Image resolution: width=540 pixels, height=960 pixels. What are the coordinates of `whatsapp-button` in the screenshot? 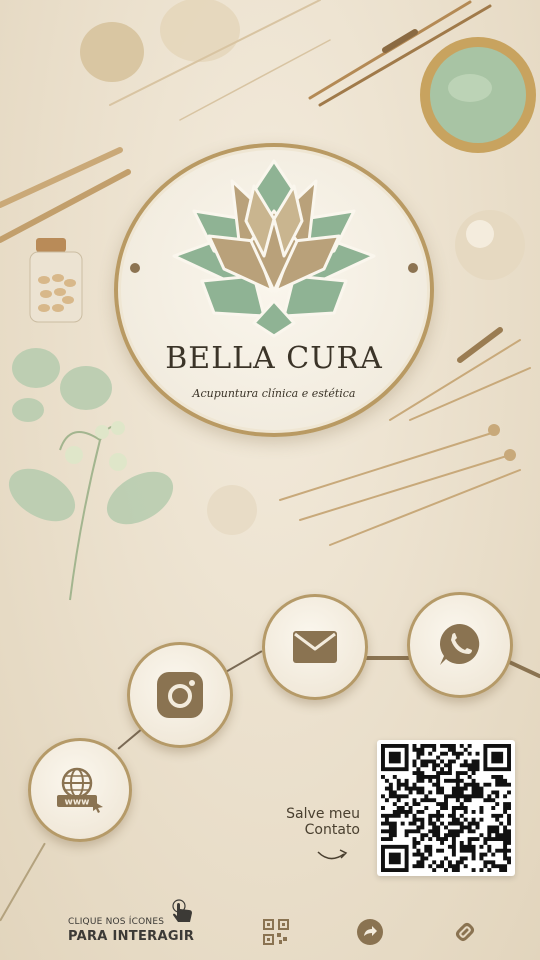 It's located at (460, 645).